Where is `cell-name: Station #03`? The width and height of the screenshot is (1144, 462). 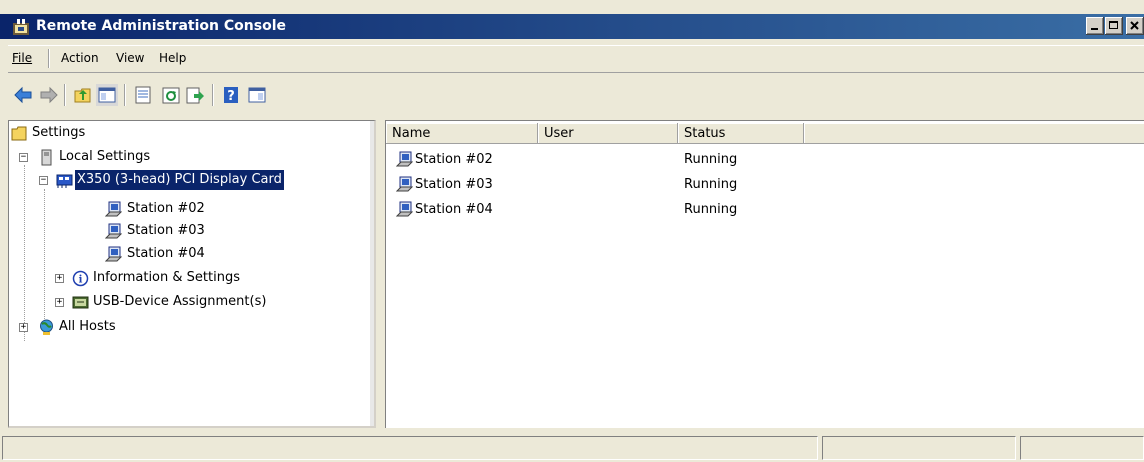 cell-name: Station #03 is located at coordinates (454, 184).